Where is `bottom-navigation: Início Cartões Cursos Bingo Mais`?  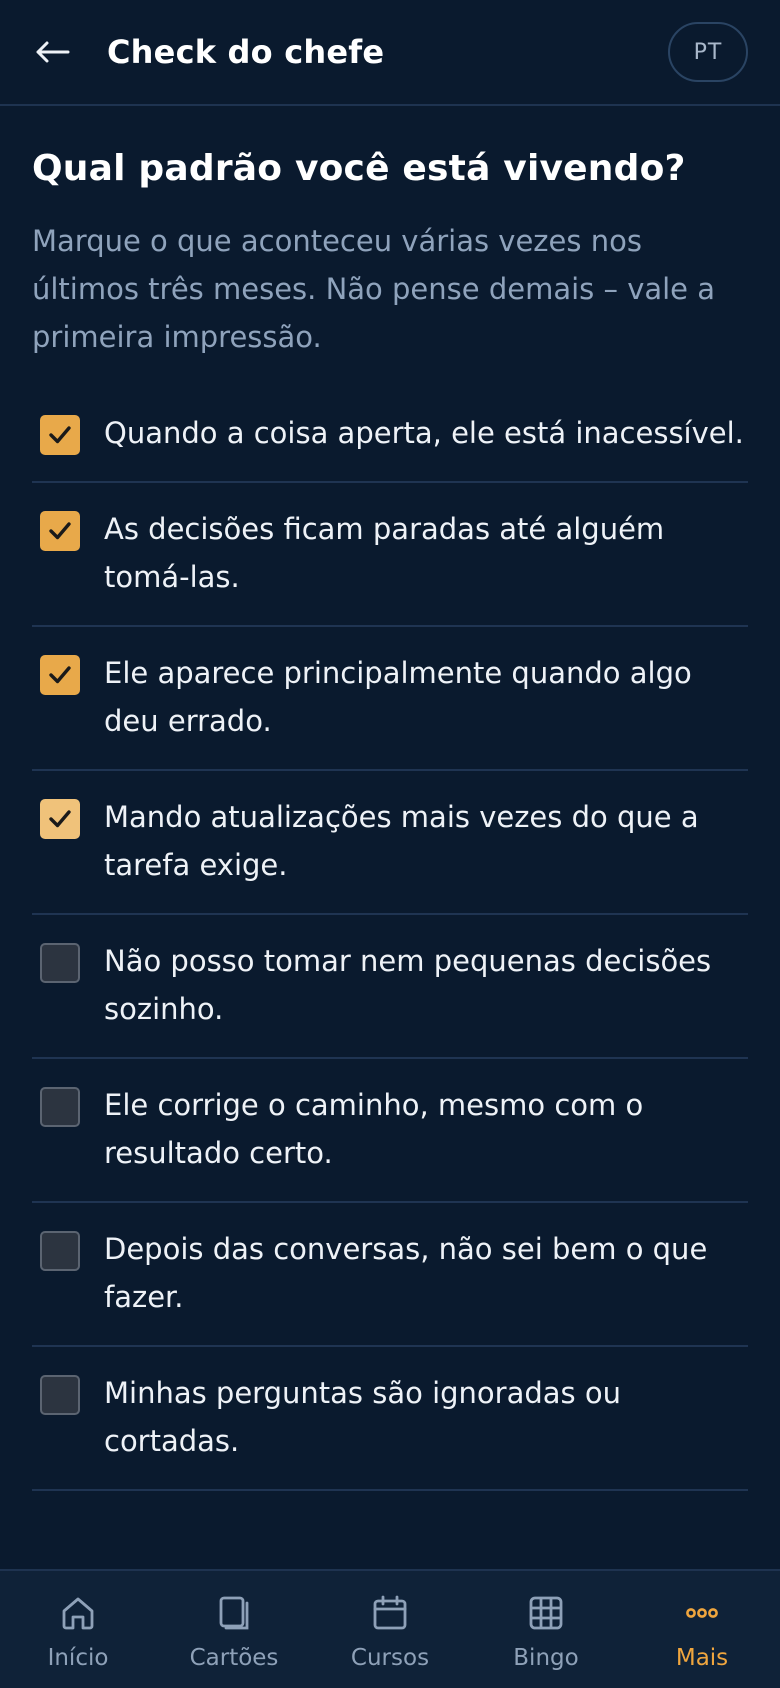
bottom-navigation: Início Cartões Cursos Bingo Mais is located at coordinates (390, 1628).